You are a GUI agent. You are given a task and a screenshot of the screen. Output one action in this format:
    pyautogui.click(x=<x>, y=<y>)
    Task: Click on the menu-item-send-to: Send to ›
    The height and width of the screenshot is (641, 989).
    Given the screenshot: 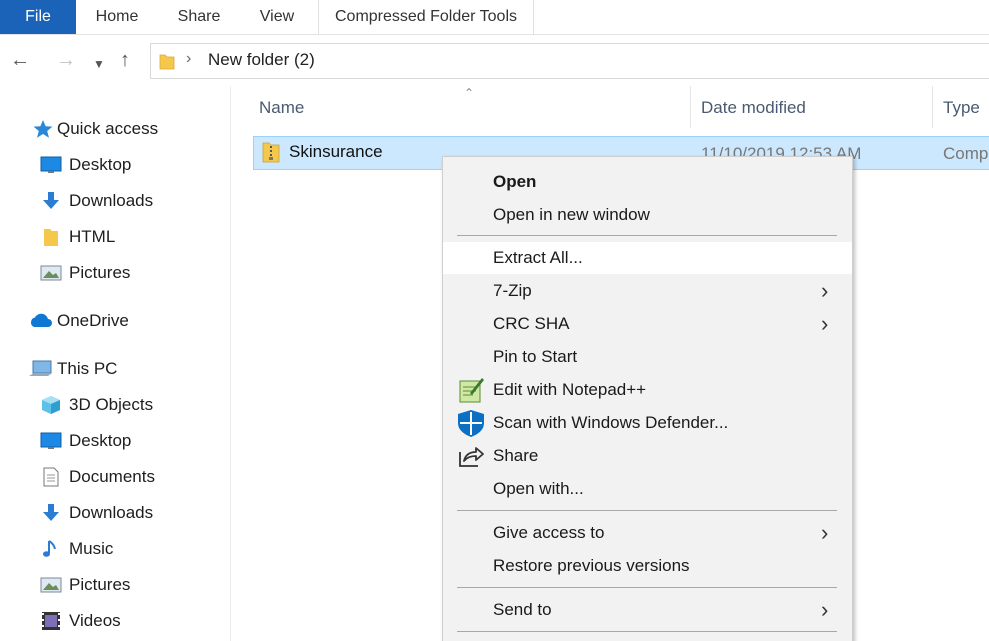 What is the action you would take?
    pyautogui.click(x=647, y=610)
    